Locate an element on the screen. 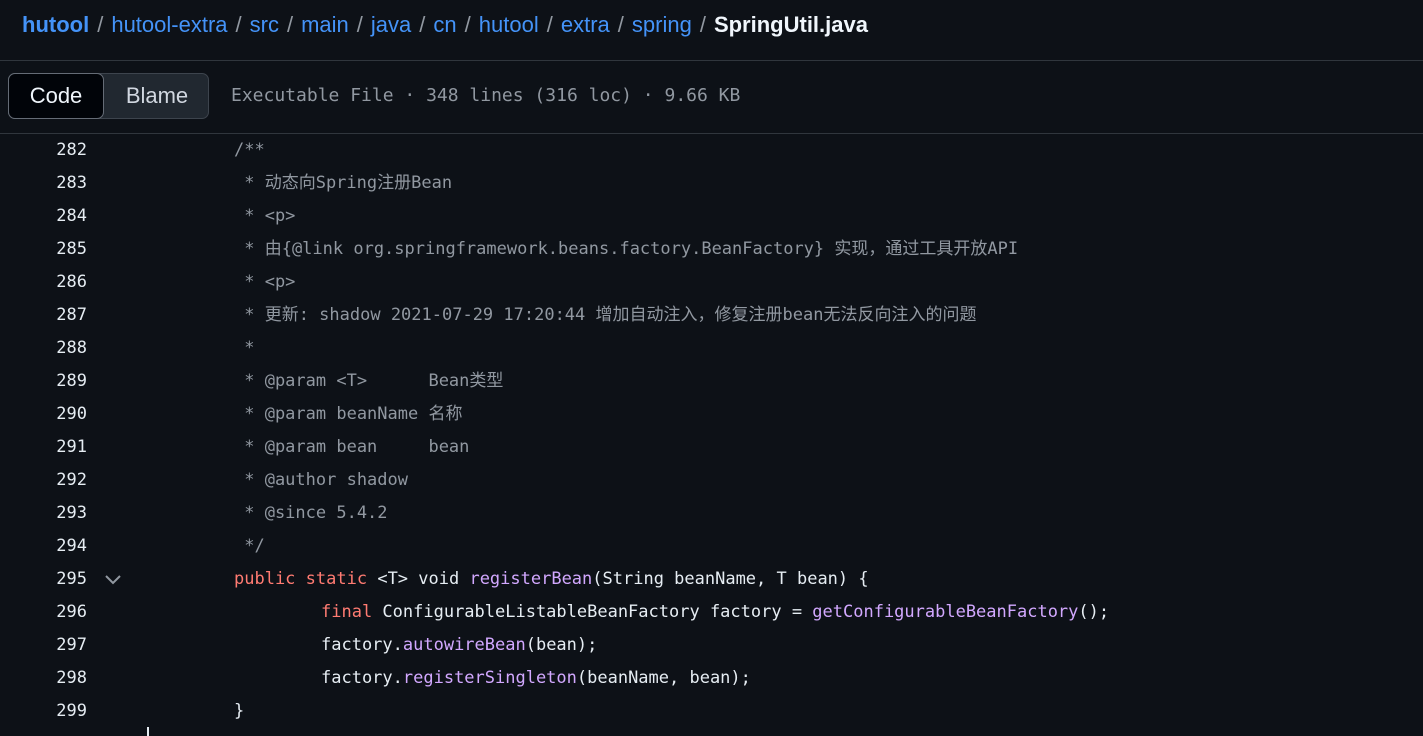  breadcrumb-link-6: hutool is located at coordinates (509, 25).